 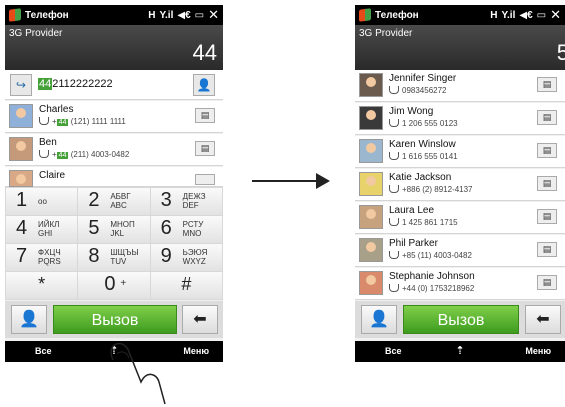 What do you see at coordinates (114, 15) in the screenshot?
I see `status-bar: Телефон H Y.il ◀€ ▭ ✕` at bounding box center [114, 15].